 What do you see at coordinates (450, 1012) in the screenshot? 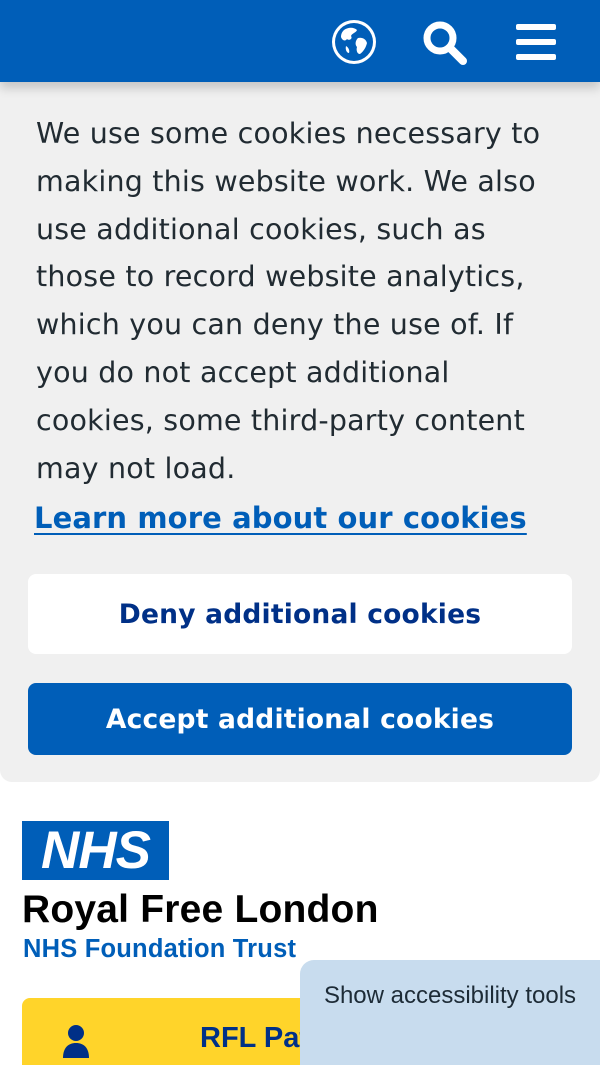
I see `accessibility-tools-button: Show accessibility tools` at bounding box center [450, 1012].